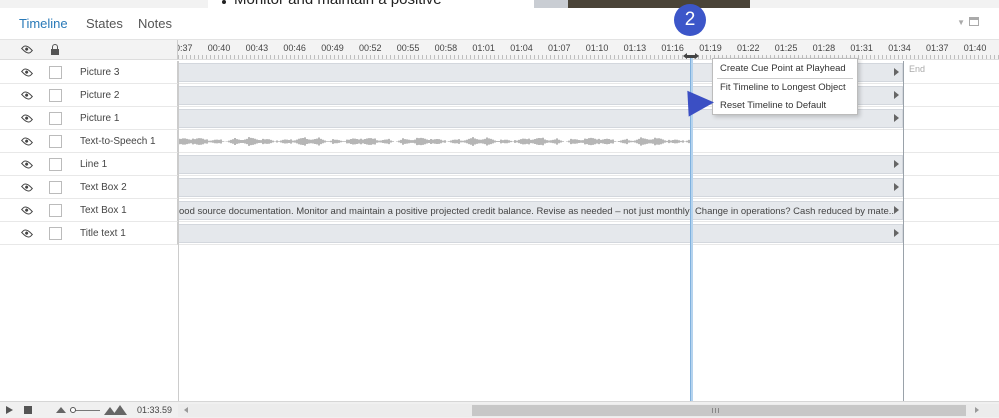 The width and height of the screenshot is (999, 418). I want to click on timeline-end-line, so click(903, 231).